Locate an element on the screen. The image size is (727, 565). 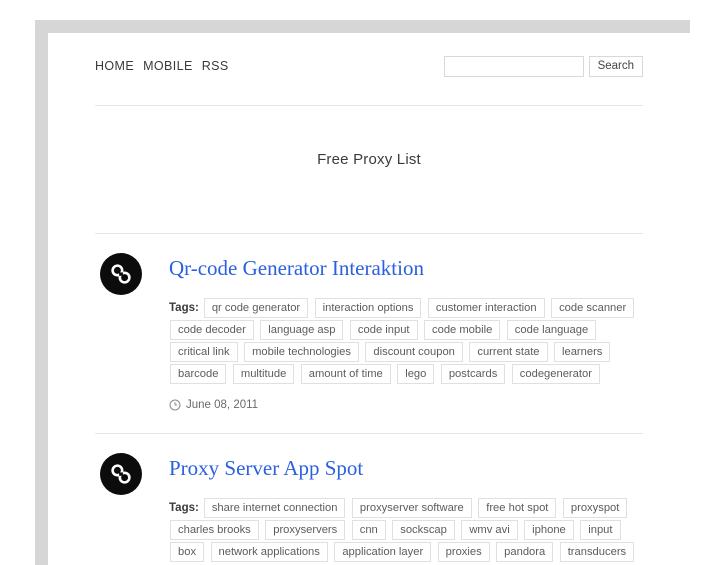
tag-chip: lego is located at coordinates (416, 374).